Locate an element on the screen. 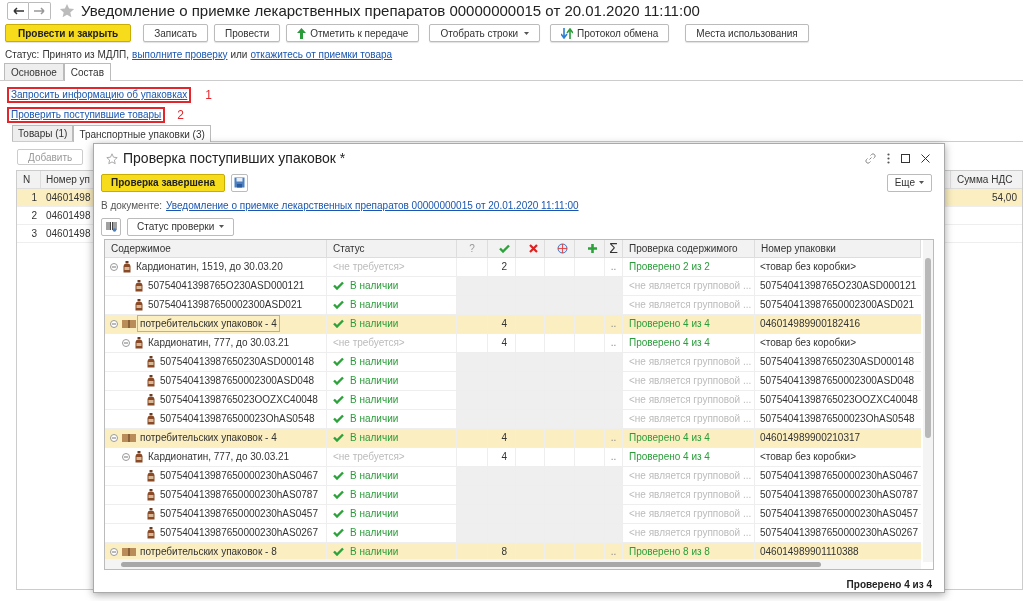 The image size is (1023, 601). table-cell-text: 04601498 is located at coordinates (68, 234).